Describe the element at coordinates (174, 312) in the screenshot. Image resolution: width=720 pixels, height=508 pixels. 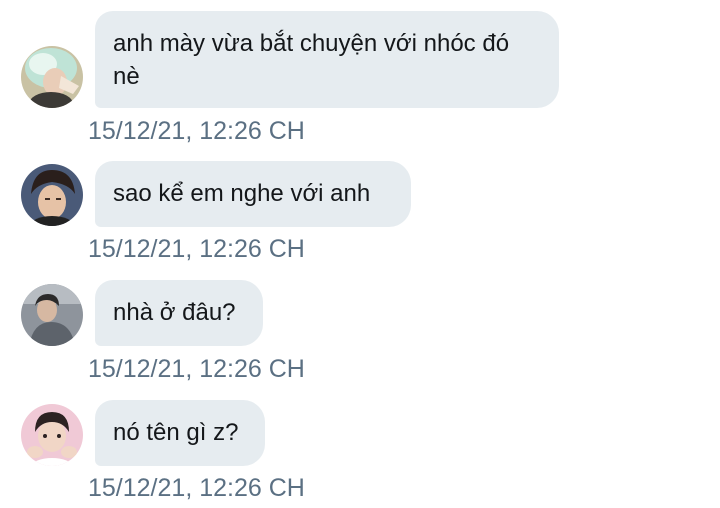
I see `message-text: nhà ở đâu?` at that location.